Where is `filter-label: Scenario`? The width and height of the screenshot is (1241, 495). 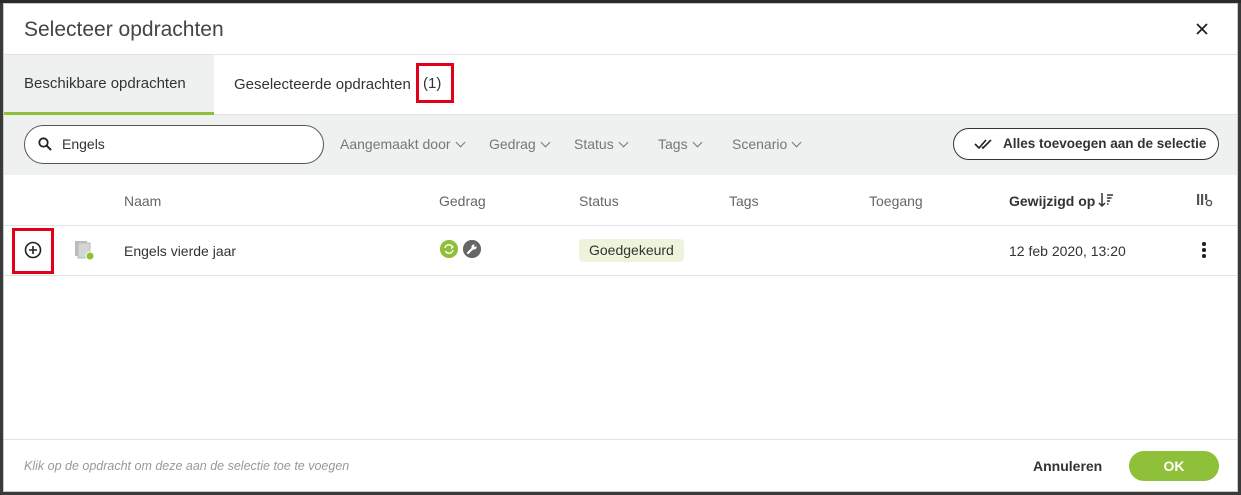
filter-label: Scenario is located at coordinates (760, 144).